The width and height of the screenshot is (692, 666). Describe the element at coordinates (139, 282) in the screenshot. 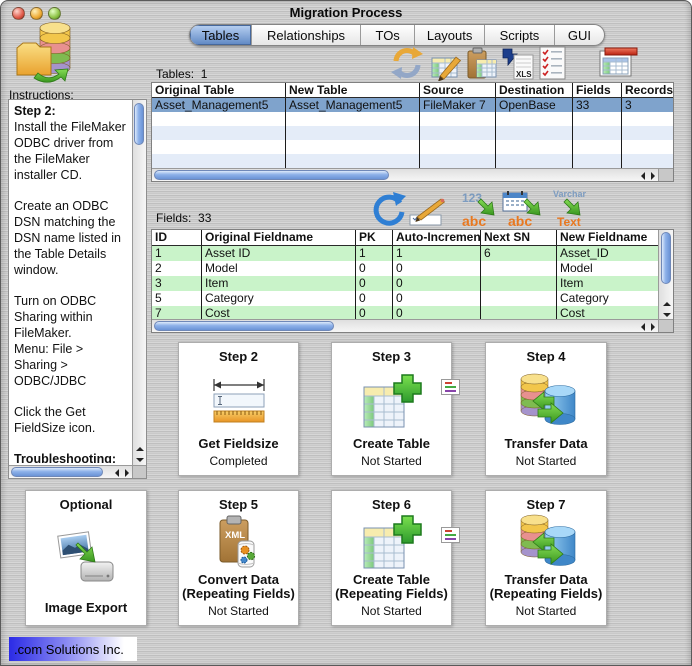

I see `instructions-vertical-scrollbar` at that location.